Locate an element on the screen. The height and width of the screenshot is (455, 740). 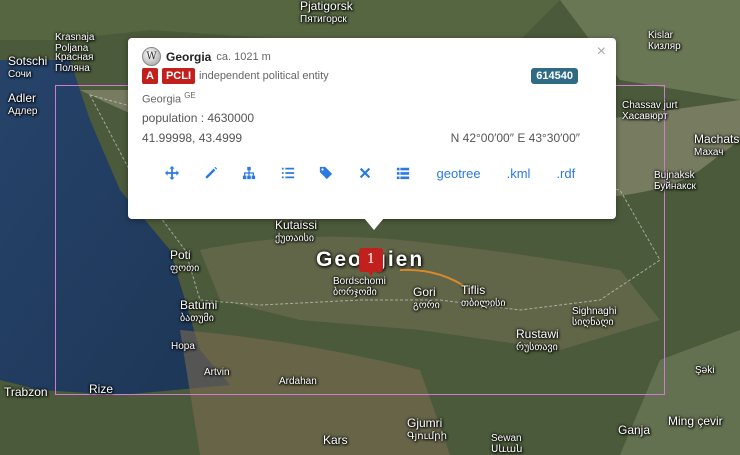
action-bar: geotree .kml .rdf is located at coordinates (377, 173).